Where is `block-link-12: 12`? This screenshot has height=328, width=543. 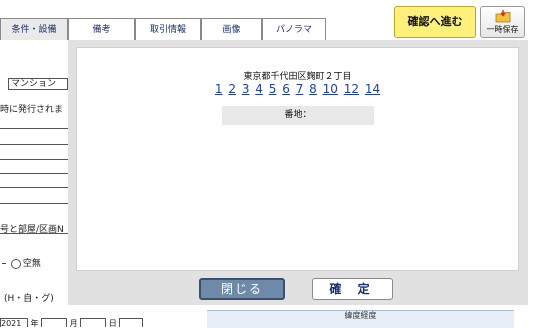 block-link-12: 12 is located at coordinates (351, 89).